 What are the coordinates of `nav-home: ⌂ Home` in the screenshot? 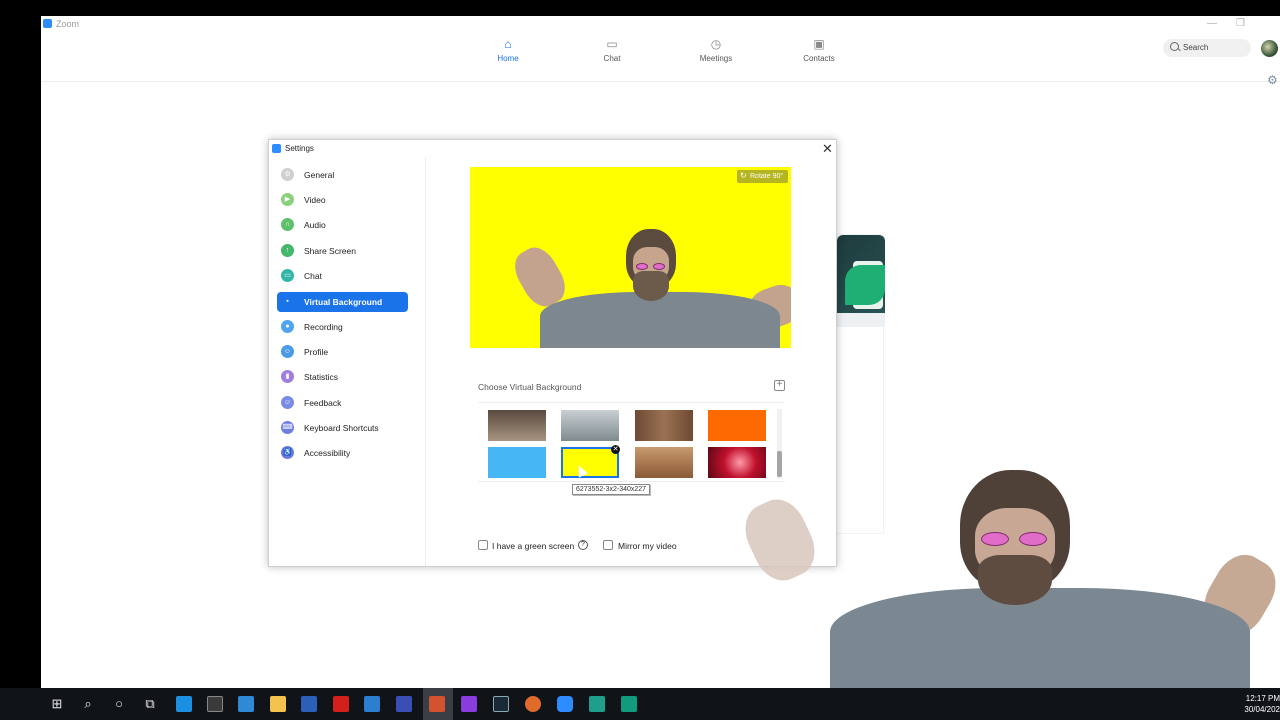 It's located at (508, 50).